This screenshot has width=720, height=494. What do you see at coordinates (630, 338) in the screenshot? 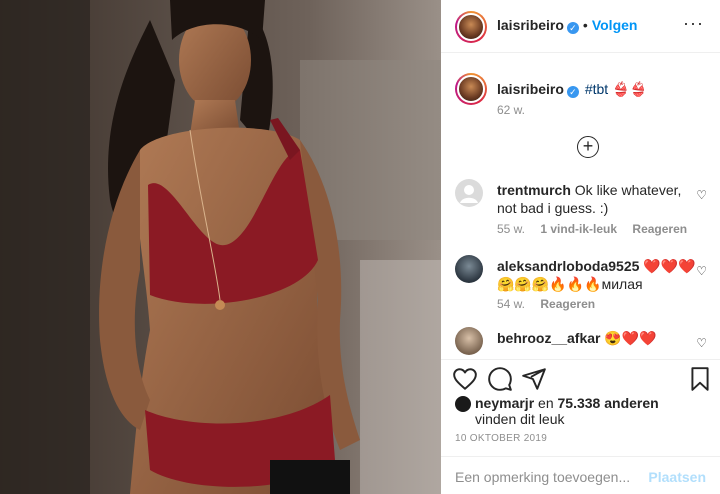
I see `comment-text: 😍❤️❤️` at bounding box center [630, 338].